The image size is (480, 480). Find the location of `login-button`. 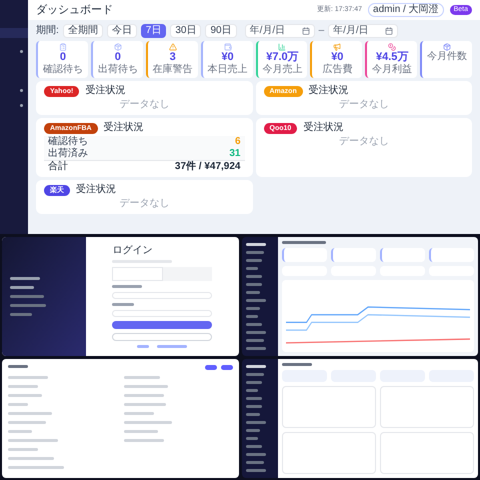

login-button is located at coordinates (162, 325).